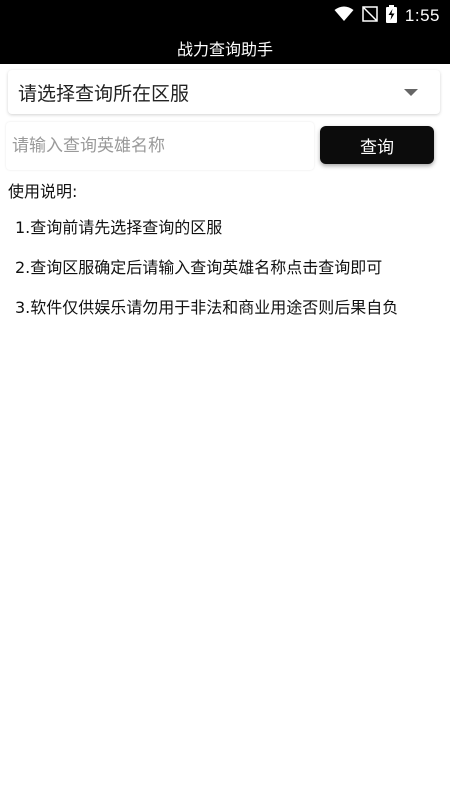 Image resolution: width=450 pixels, height=800 pixels. Describe the element at coordinates (422, 15) in the screenshot. I see `status-time: 1:55` at that location.